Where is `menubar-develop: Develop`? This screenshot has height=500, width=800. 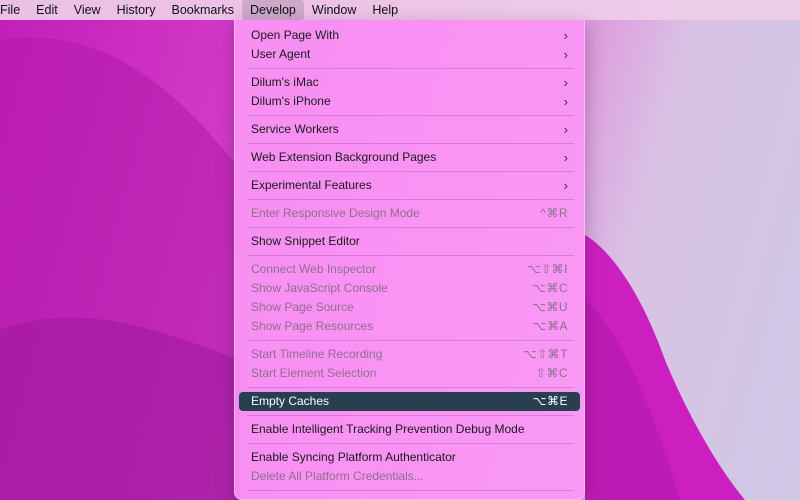 menubar-develop: Develop is located at coordinates (273, 10).